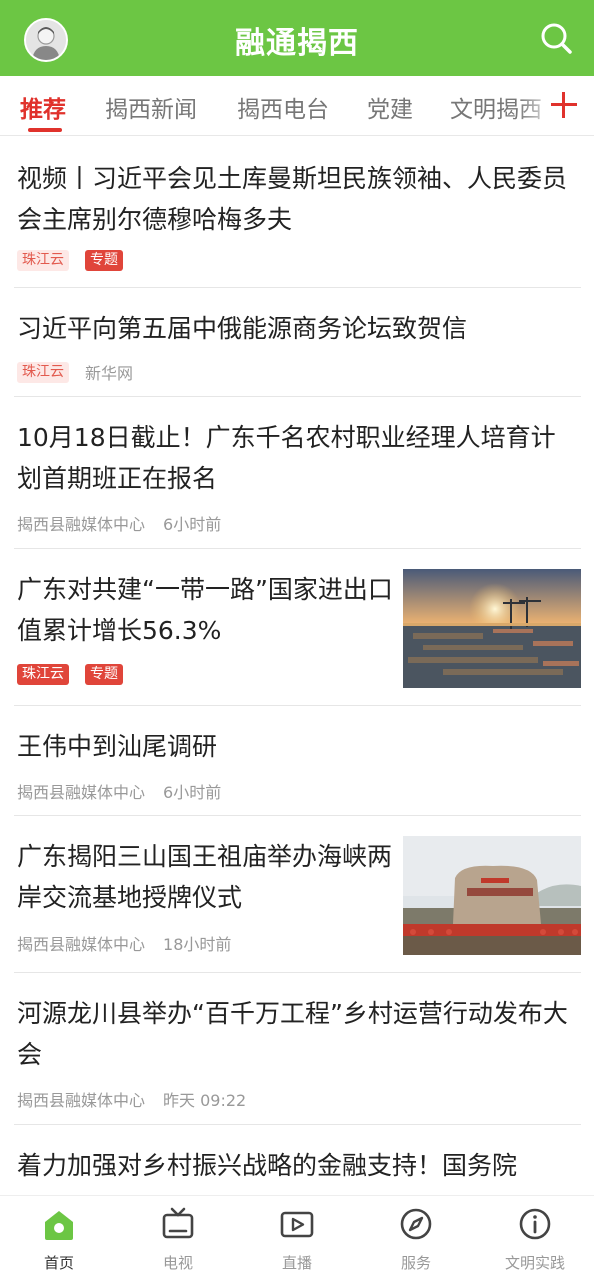 This screenshot has height=1280, width=594. Describe the element at coordinates (205, 610) in the screenshot. I see `news-title: 广东对共建“一带一路”国家进出口值累计增长56.3%` at that location.